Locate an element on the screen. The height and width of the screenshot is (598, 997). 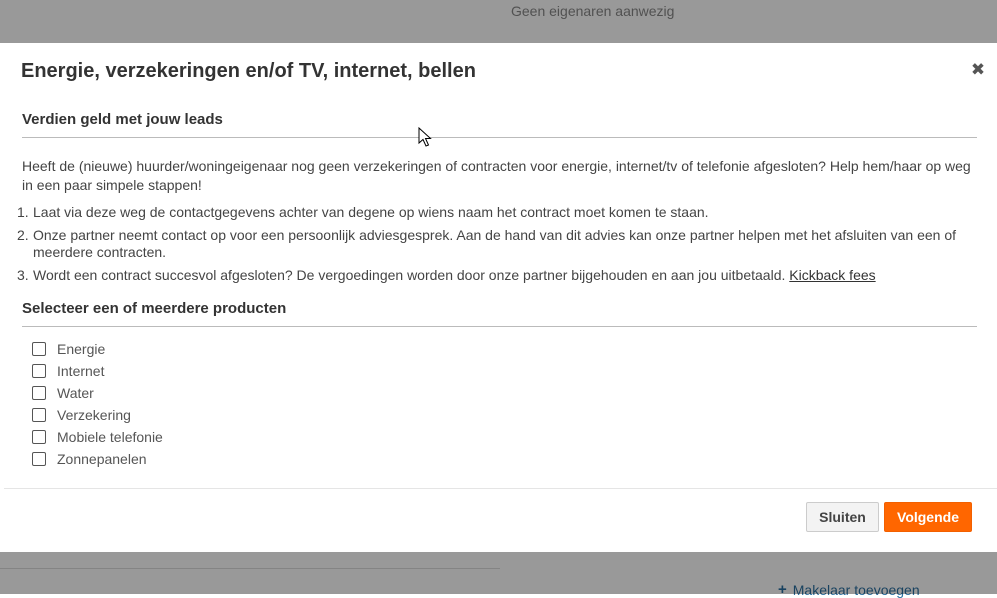
product-label: Verzekering is located at coordinates (94, 415).